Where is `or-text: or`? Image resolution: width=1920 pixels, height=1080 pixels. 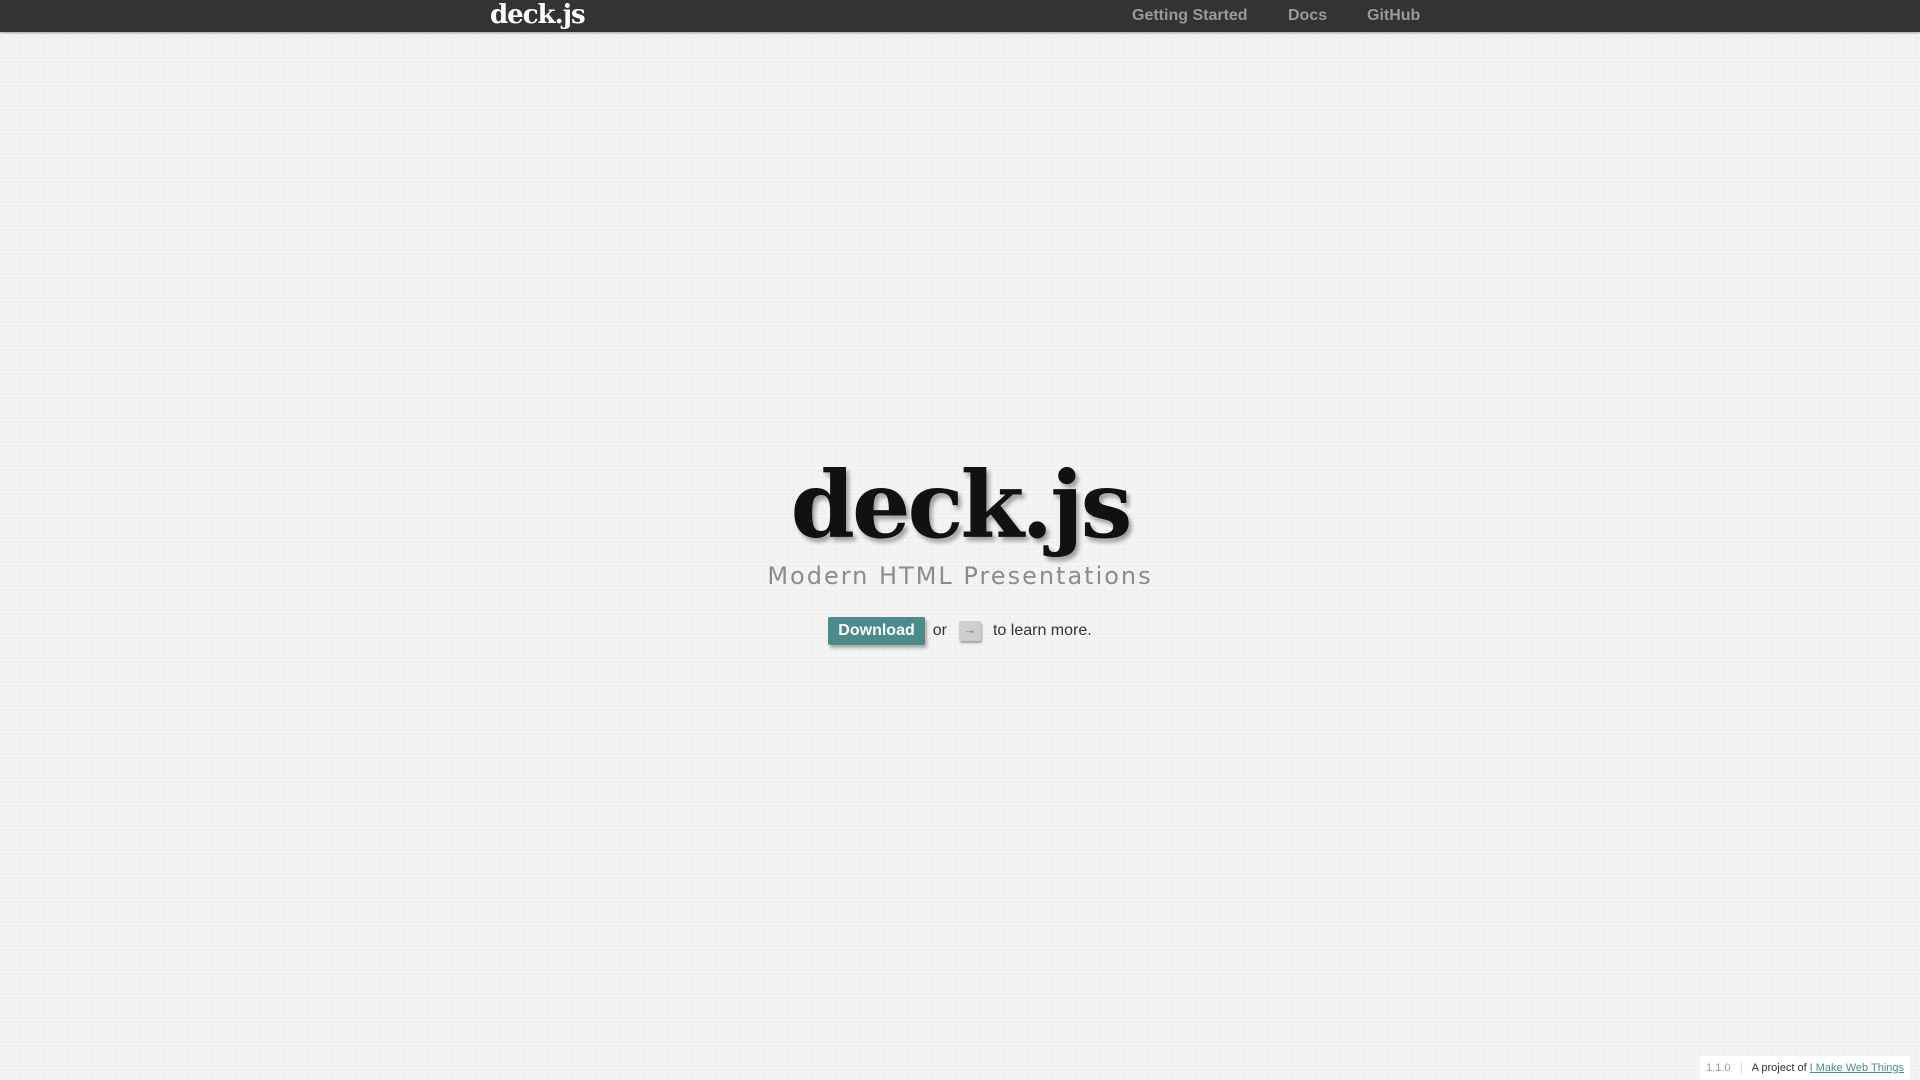 or-text: or is located at coordinates (939, 630).